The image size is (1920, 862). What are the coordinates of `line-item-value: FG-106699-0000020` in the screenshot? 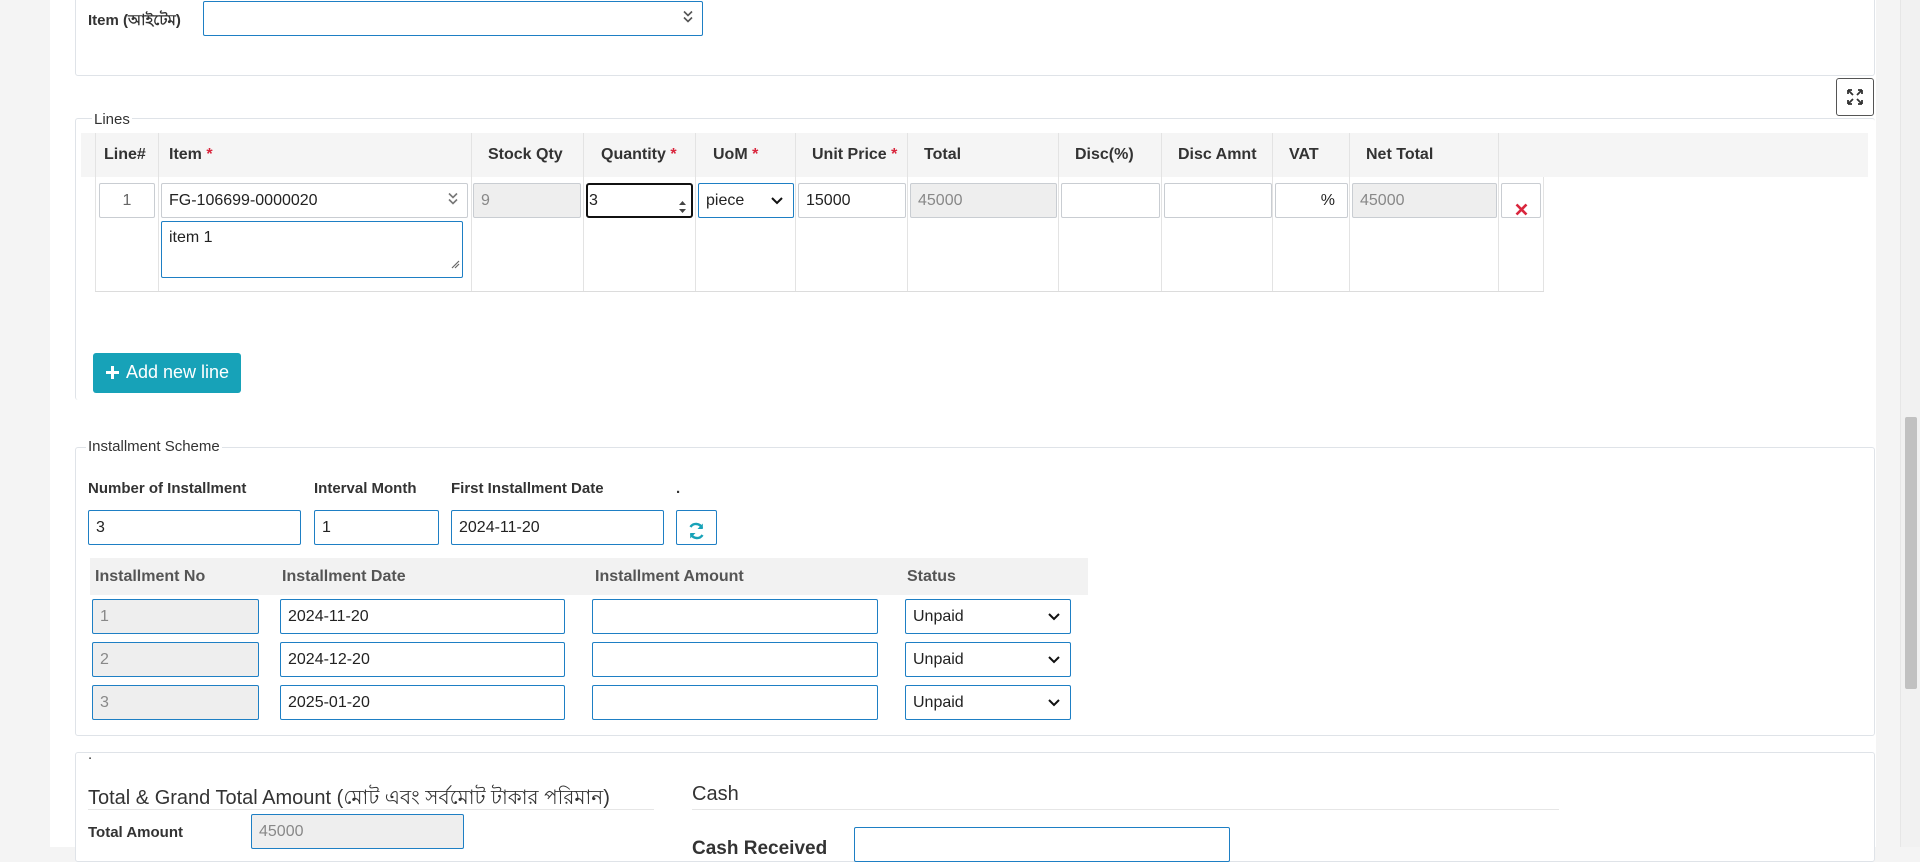 It's located at (243, 200).